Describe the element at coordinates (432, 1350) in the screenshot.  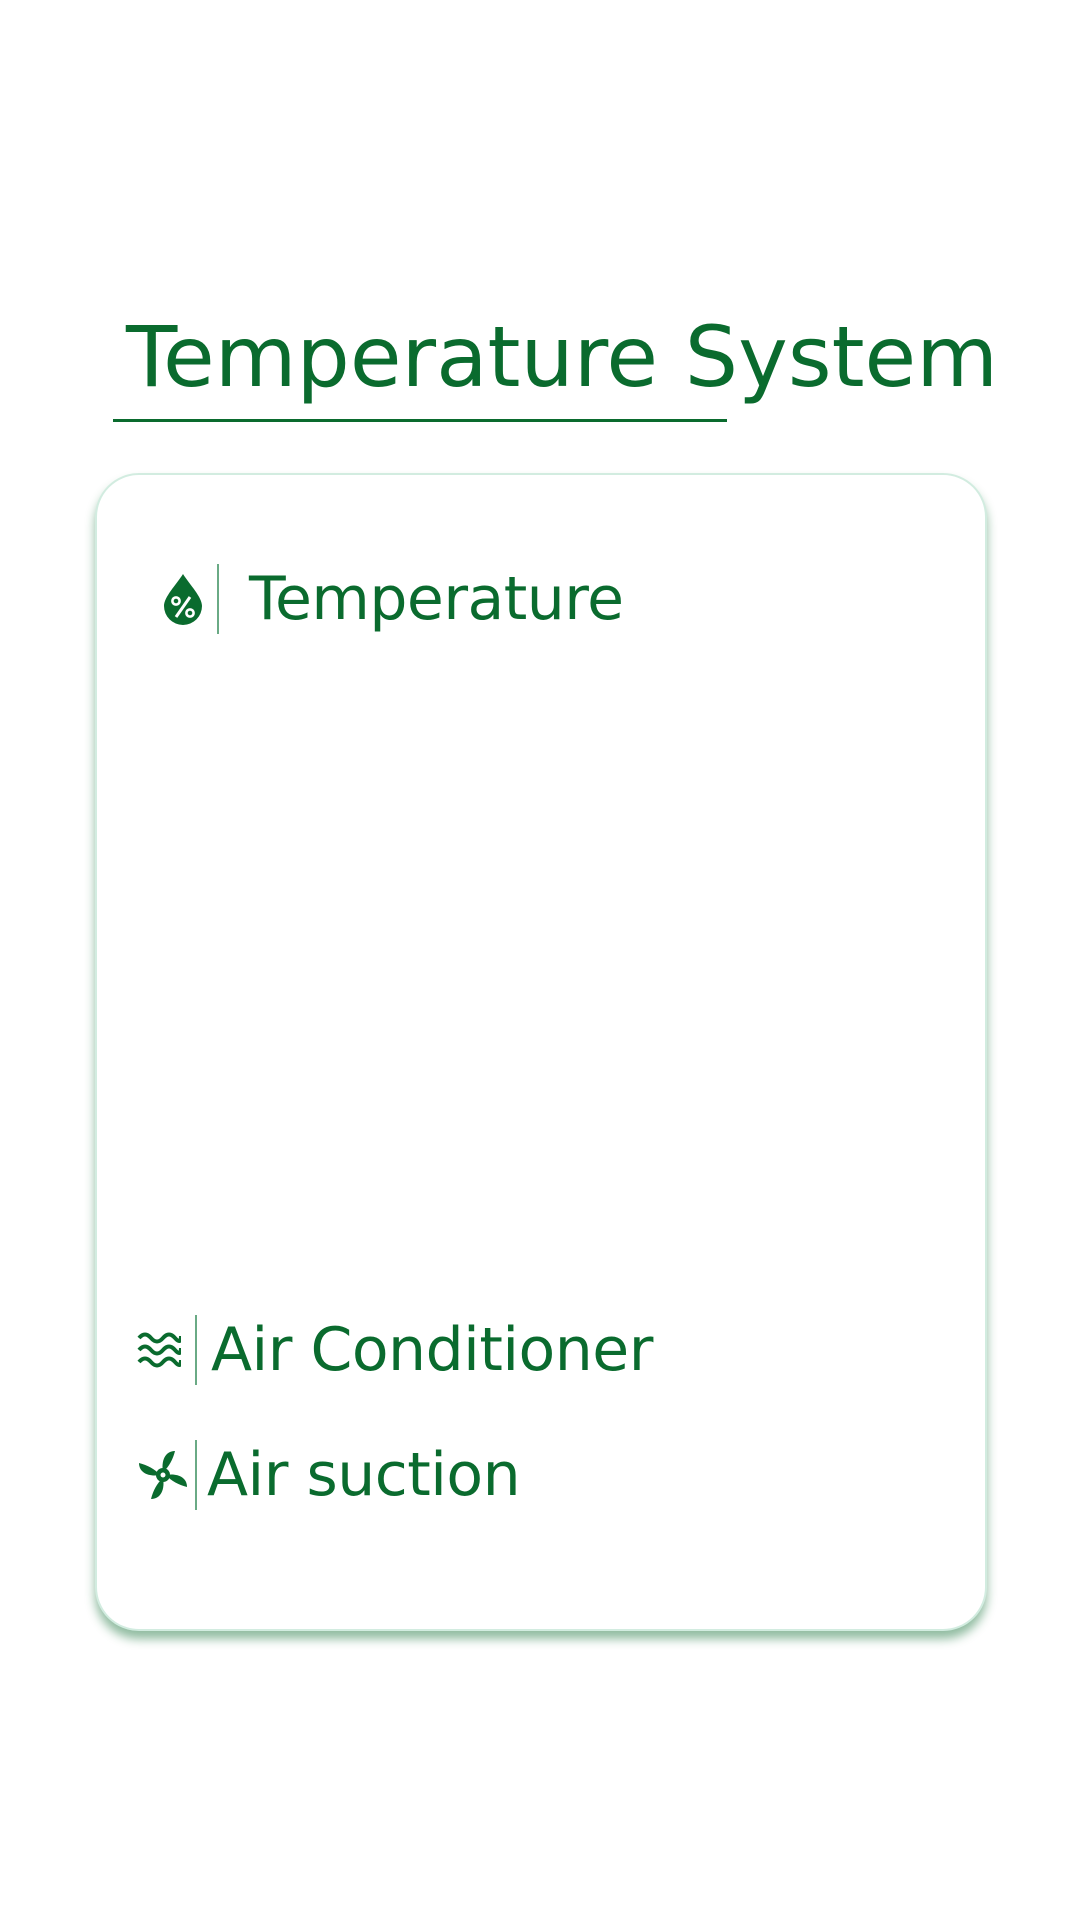
I see `air-conditioner-label: Air Conditioner` at that location.